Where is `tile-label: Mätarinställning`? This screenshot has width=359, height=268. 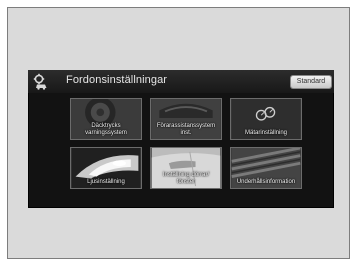
tile-label: Mätarinställning is located at coordinates (266, 133).